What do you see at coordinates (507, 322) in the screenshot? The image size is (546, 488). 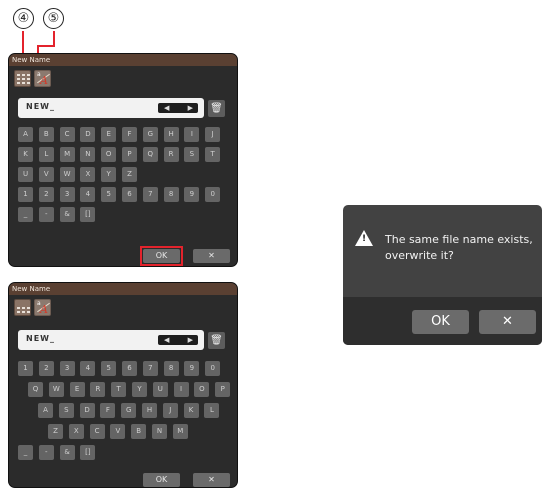 I see `dialog-cancel-button: ✕` at bounding box center [507, 322].